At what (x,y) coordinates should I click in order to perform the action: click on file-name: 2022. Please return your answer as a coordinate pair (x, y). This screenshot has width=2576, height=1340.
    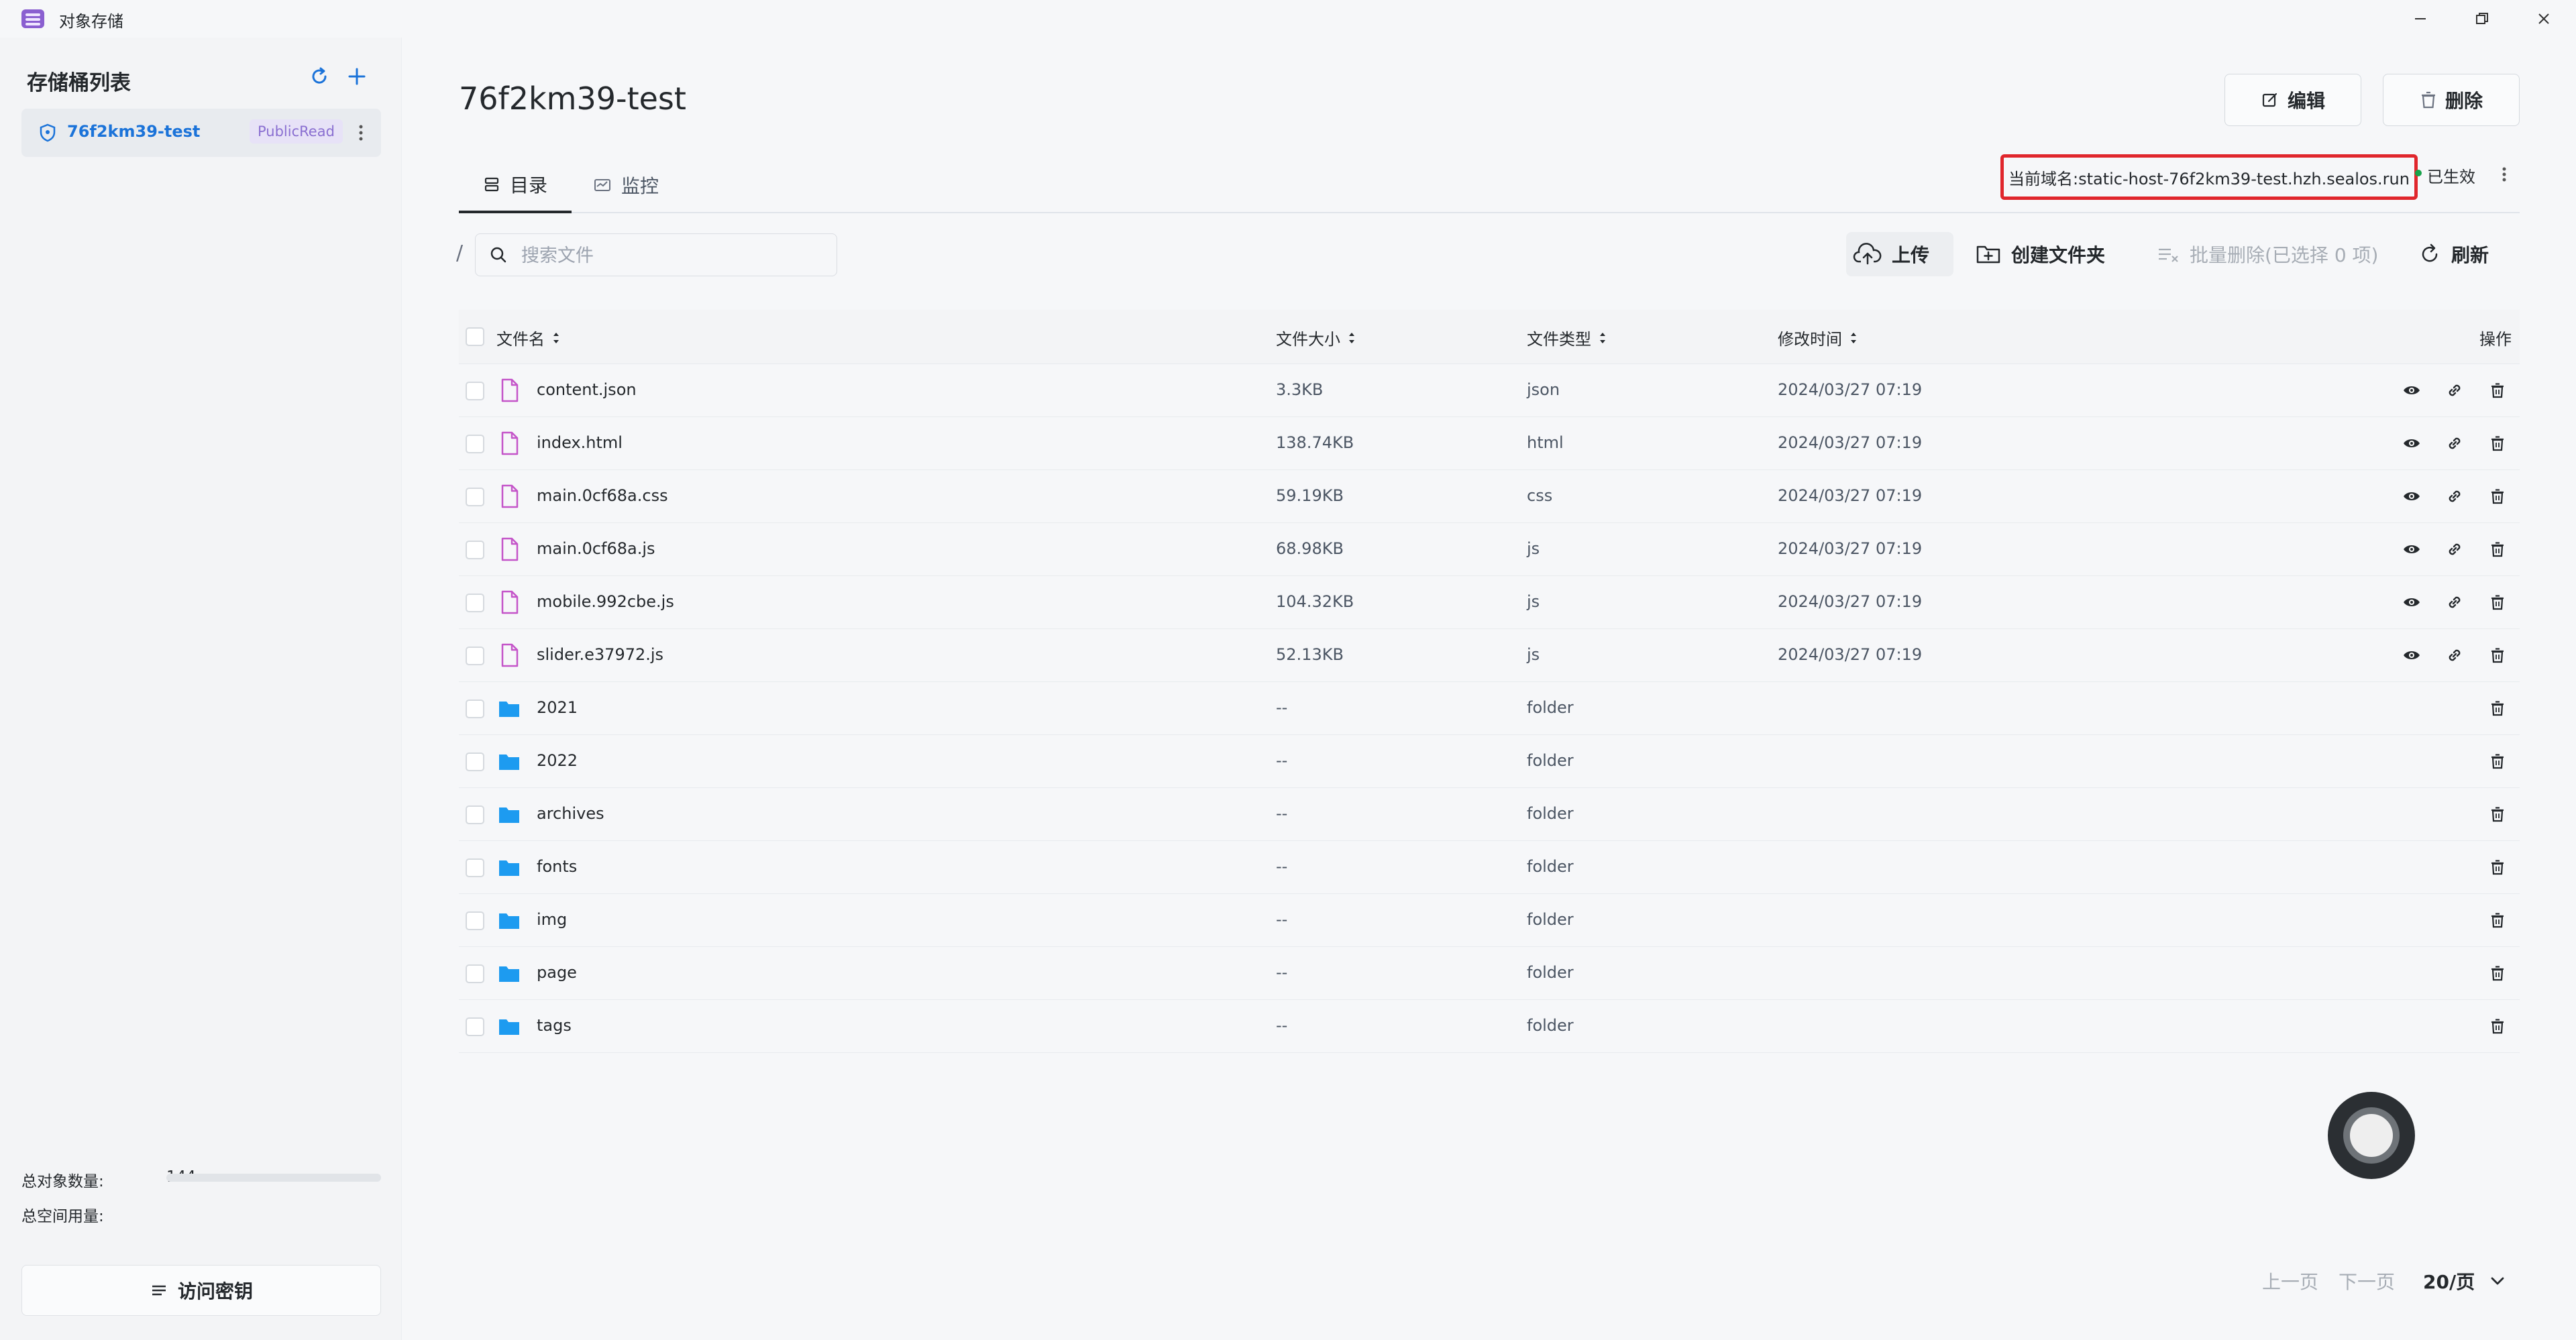
    Looking at the image, I should click on (557, 760).